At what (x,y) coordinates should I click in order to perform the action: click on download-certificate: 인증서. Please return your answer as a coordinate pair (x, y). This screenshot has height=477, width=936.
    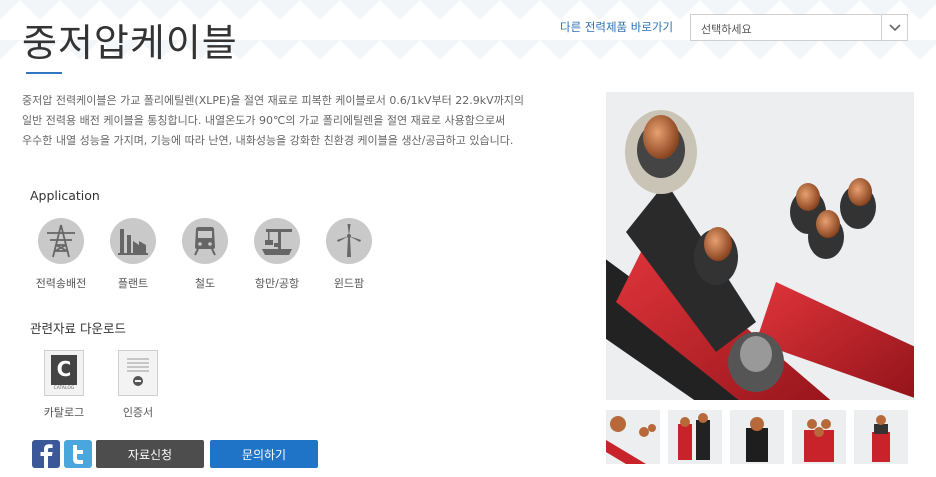
    Looking at the image, I should click on (138, 385).